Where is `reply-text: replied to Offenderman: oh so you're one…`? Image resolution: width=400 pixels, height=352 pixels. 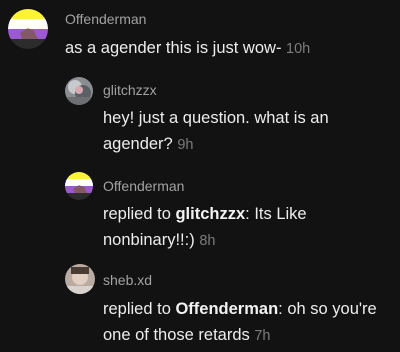
reply-text: replied to Offenderman: oh so you're one… is located at coordinates (248, 322).